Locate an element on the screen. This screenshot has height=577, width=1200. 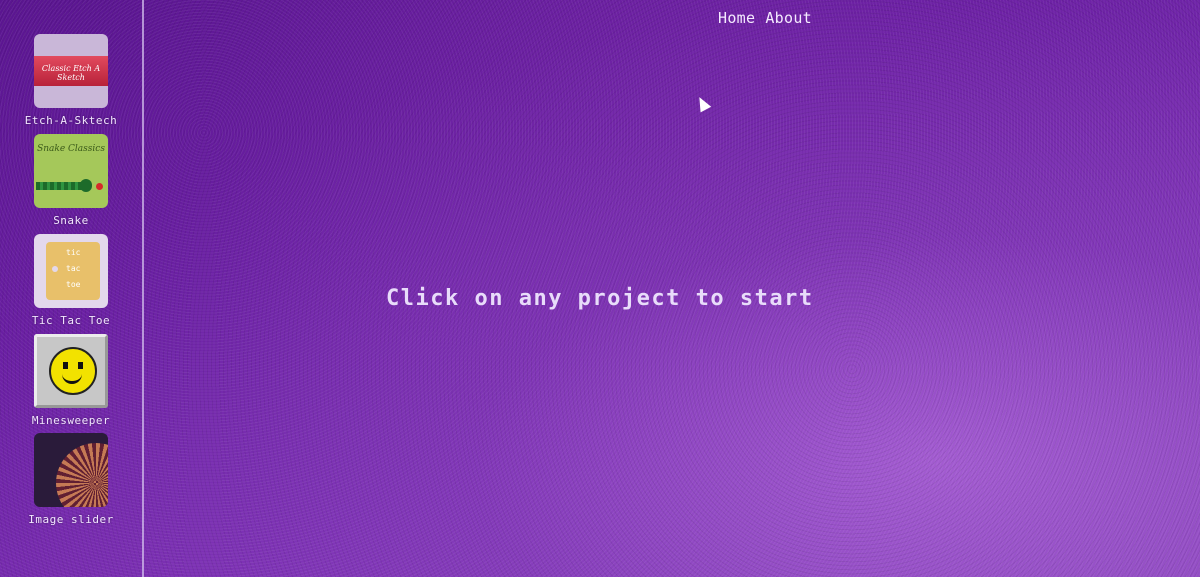
top-nav: Home About is located at coordinates (770, 18).